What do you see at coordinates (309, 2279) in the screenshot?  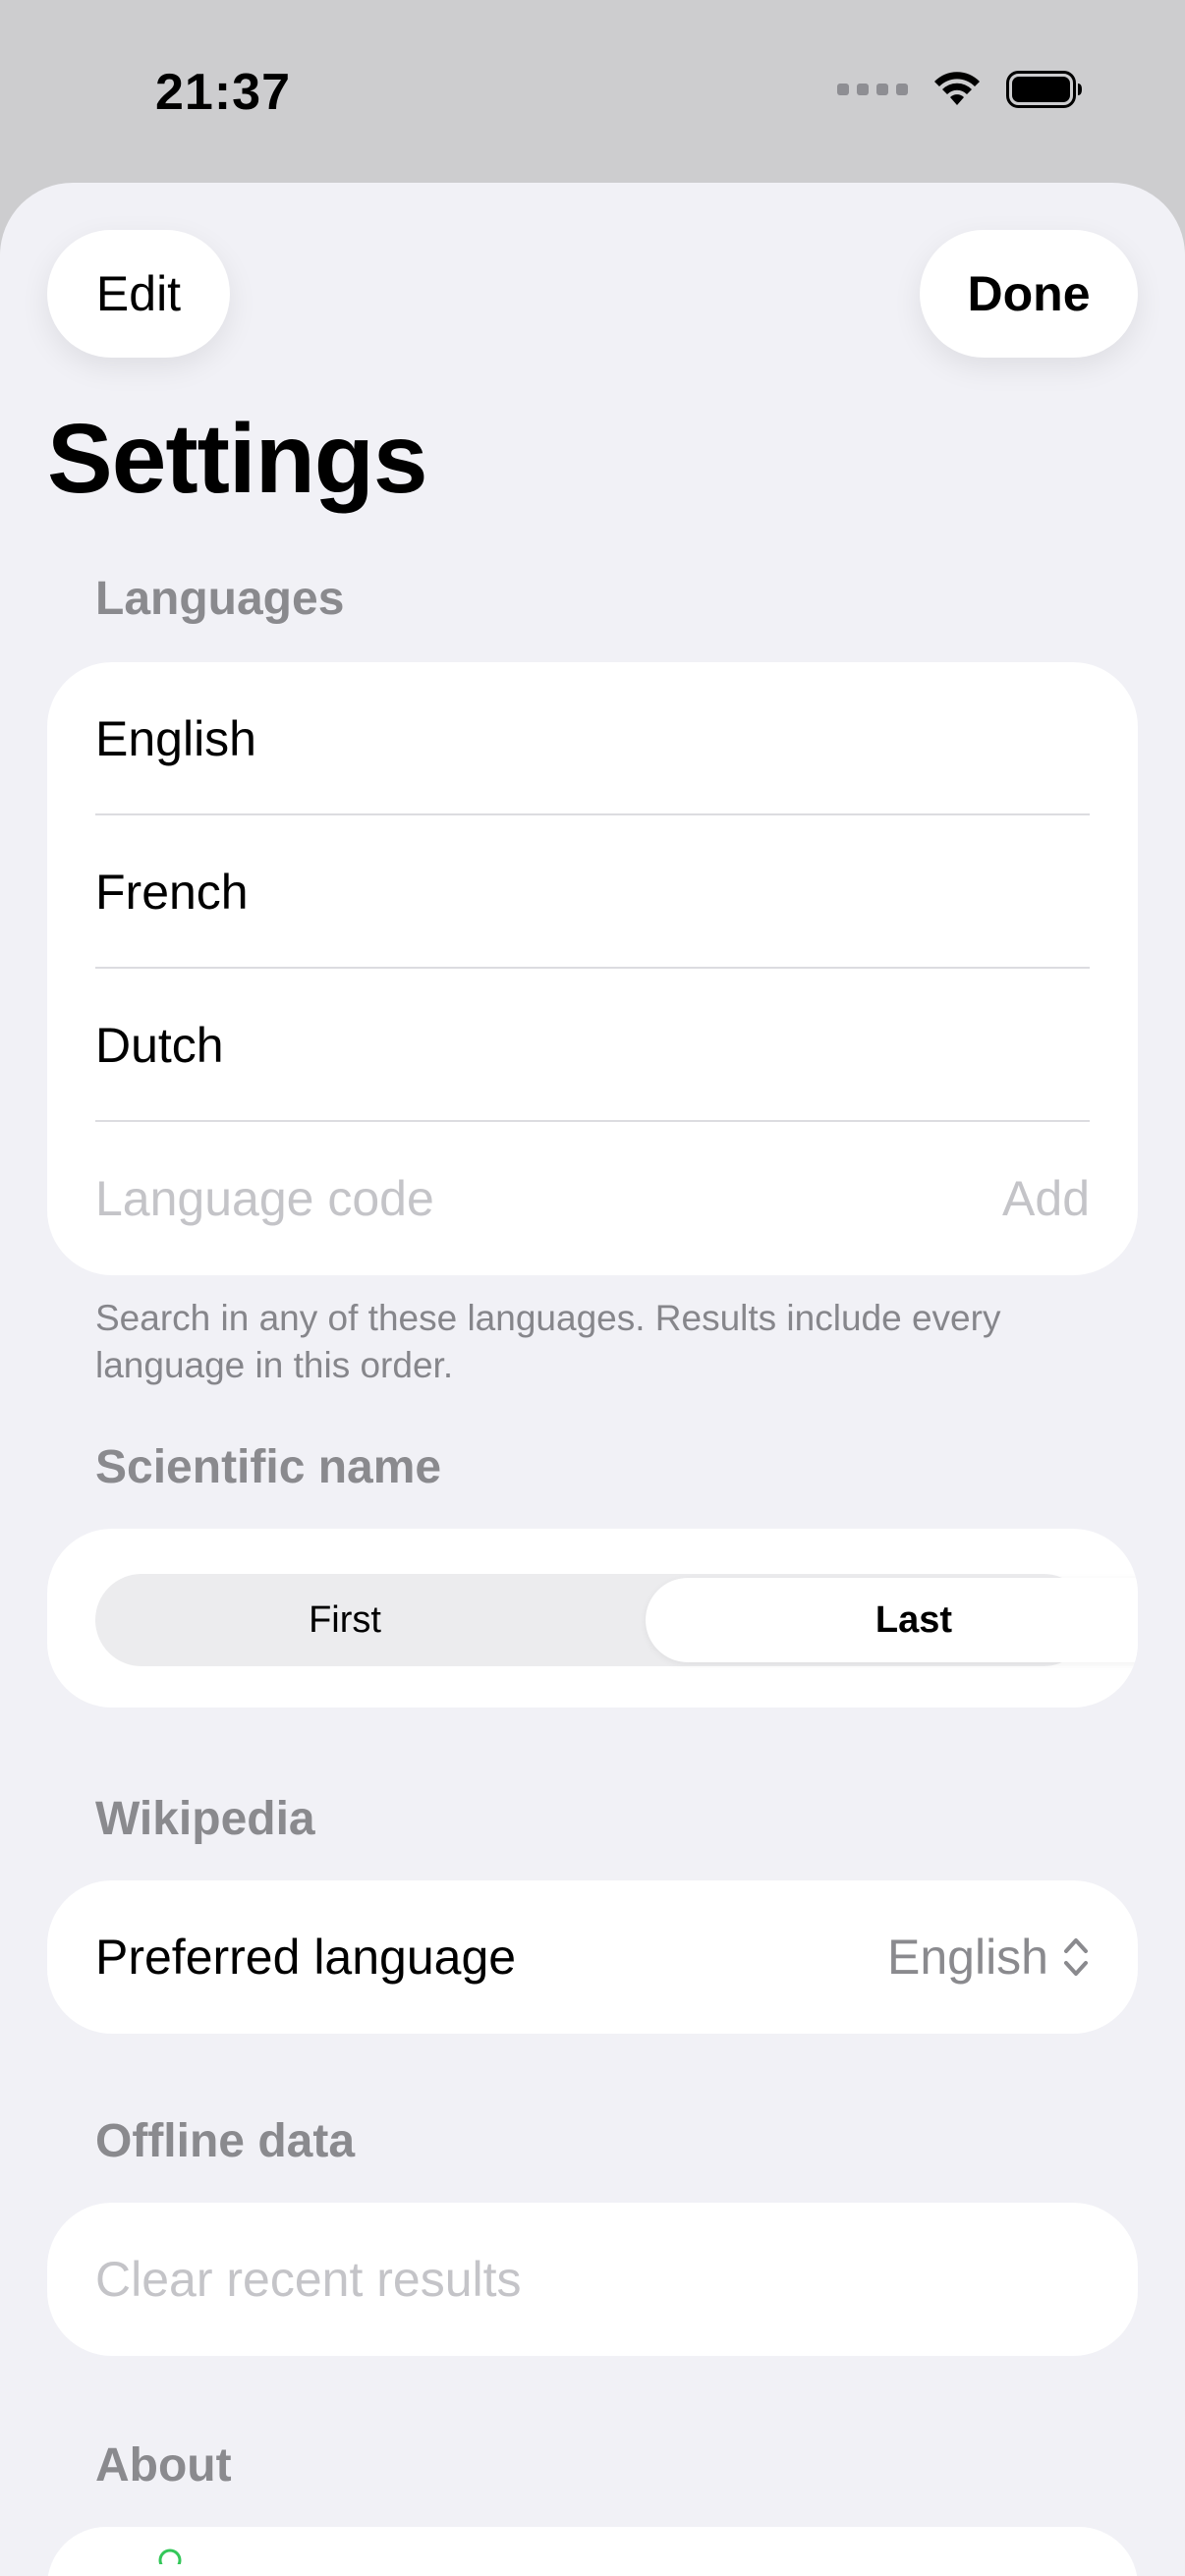 I see `clear-recent-results-button: Clear recent results` at bounding box center [309, 2279].